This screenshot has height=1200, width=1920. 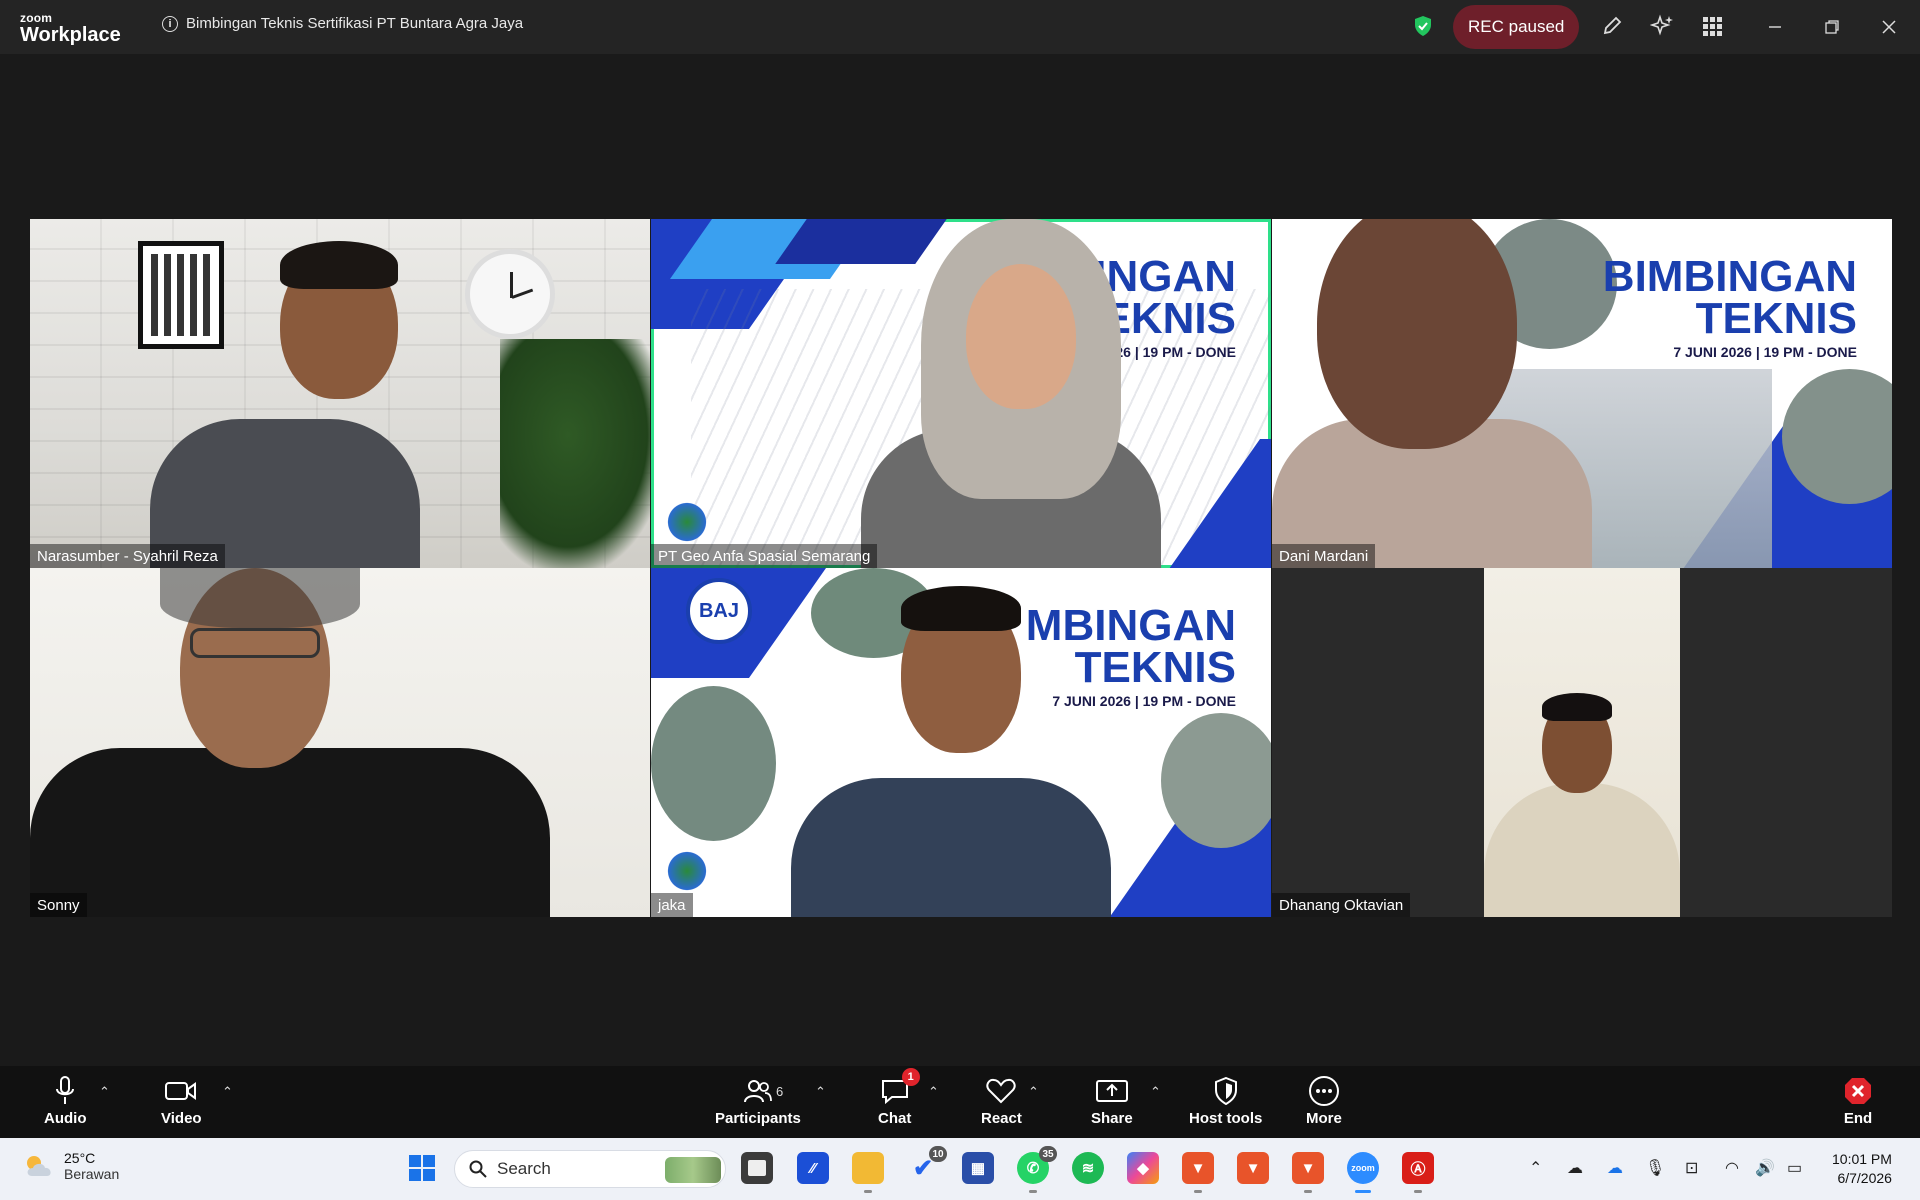 What do you see at coordinates (1363, 1172) in the screenshot?
I see `zoom-app-icon: zoom` at bounding box center [1363, 1172].